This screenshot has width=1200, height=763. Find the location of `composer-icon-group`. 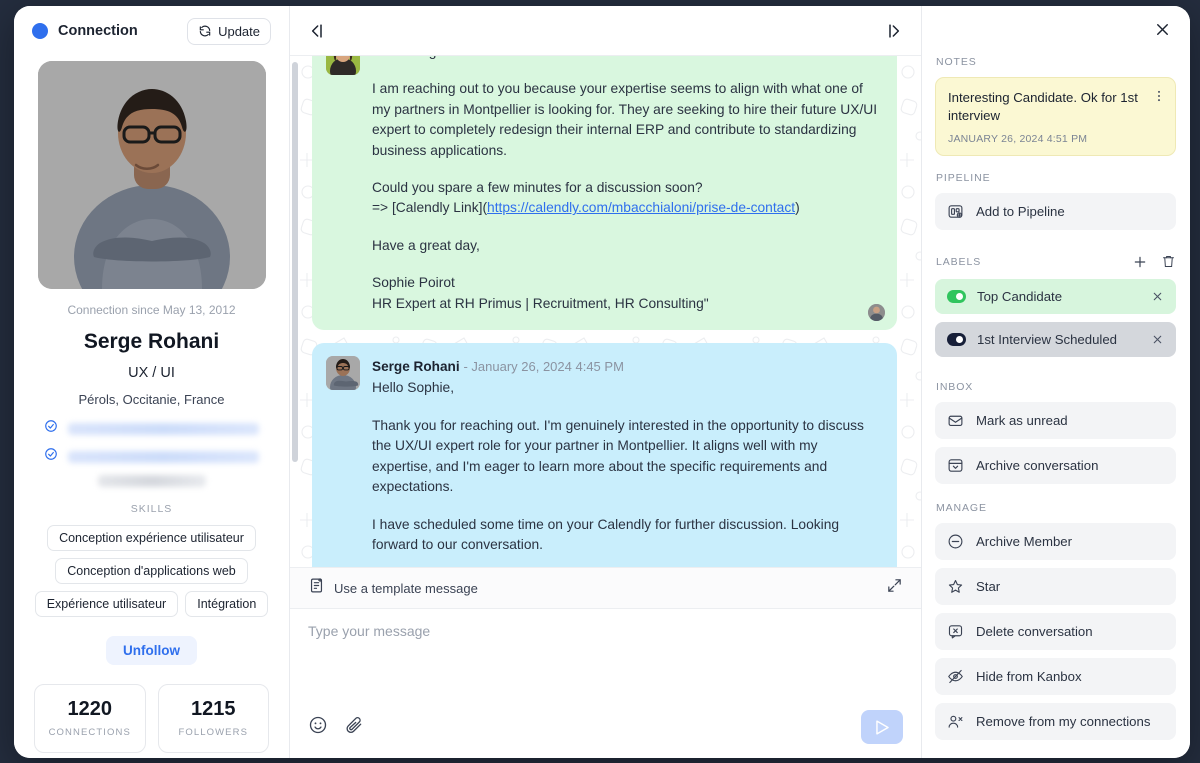

composer-icon-group is located at coordinates (336, 727).